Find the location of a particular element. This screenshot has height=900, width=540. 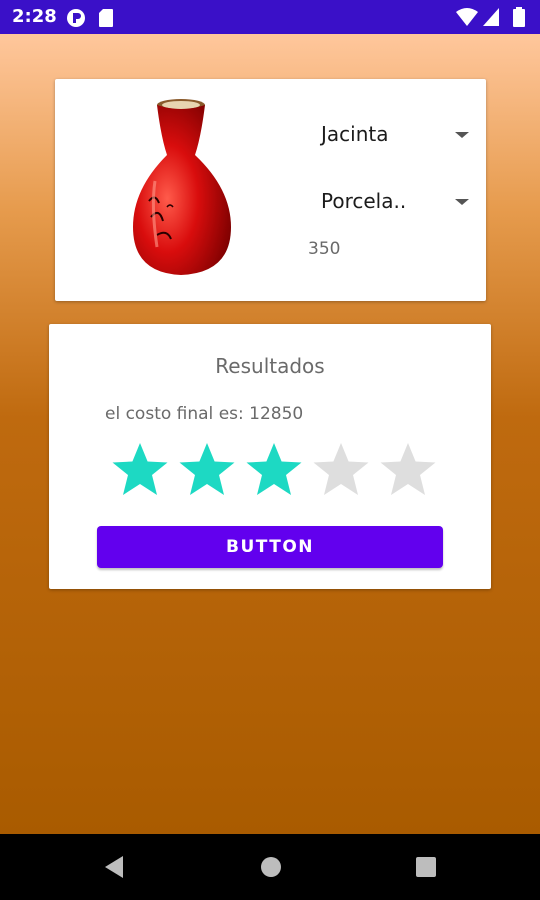

material-spinner: Porcela.. is located at coordinates (394, 201).